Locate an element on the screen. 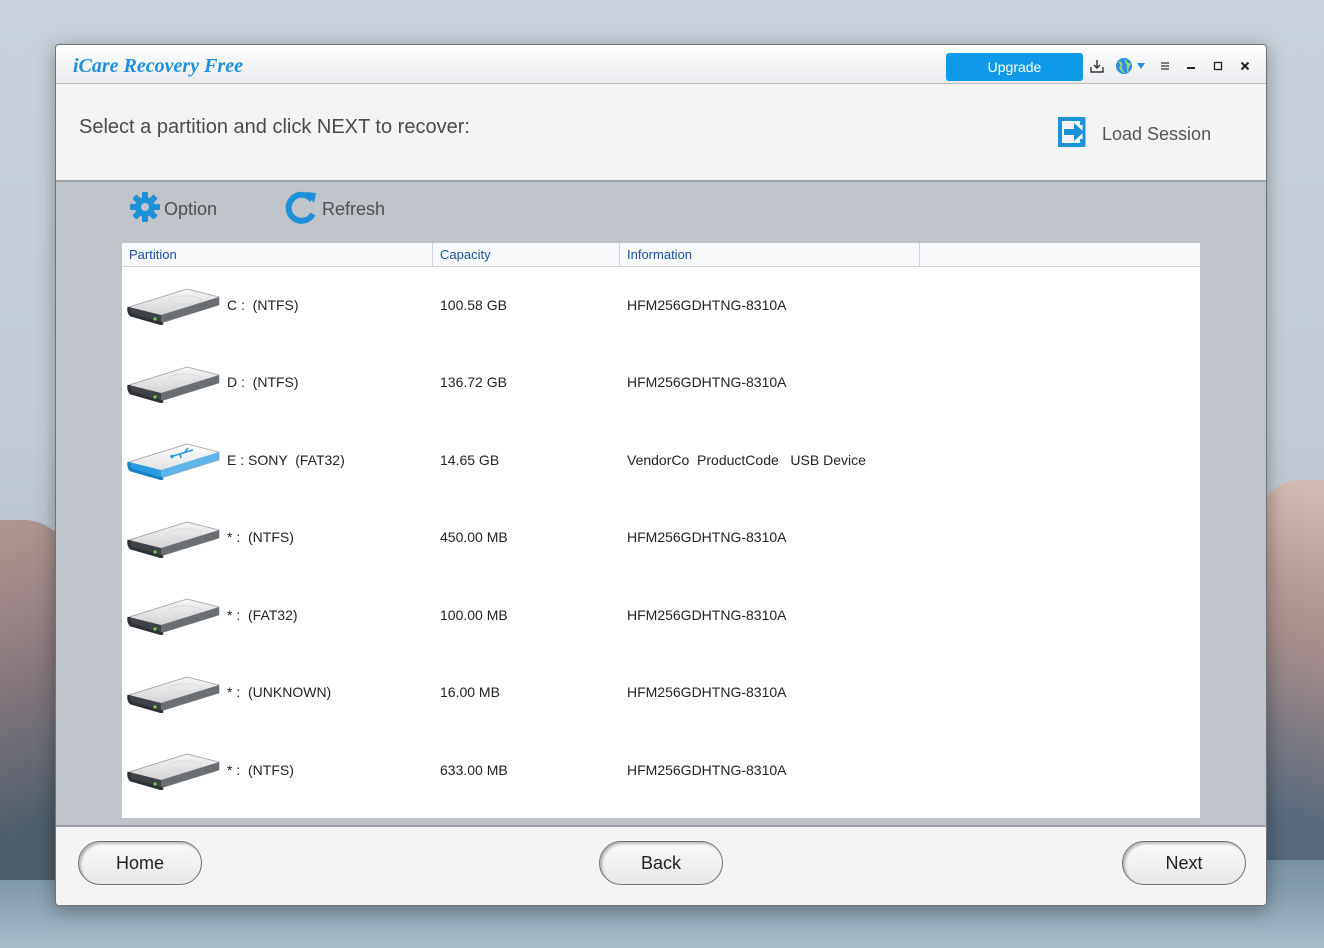 This screenshot has height=948, width=1324. partition-capacity: 14.65 GB is located at coordinates (470, 459).